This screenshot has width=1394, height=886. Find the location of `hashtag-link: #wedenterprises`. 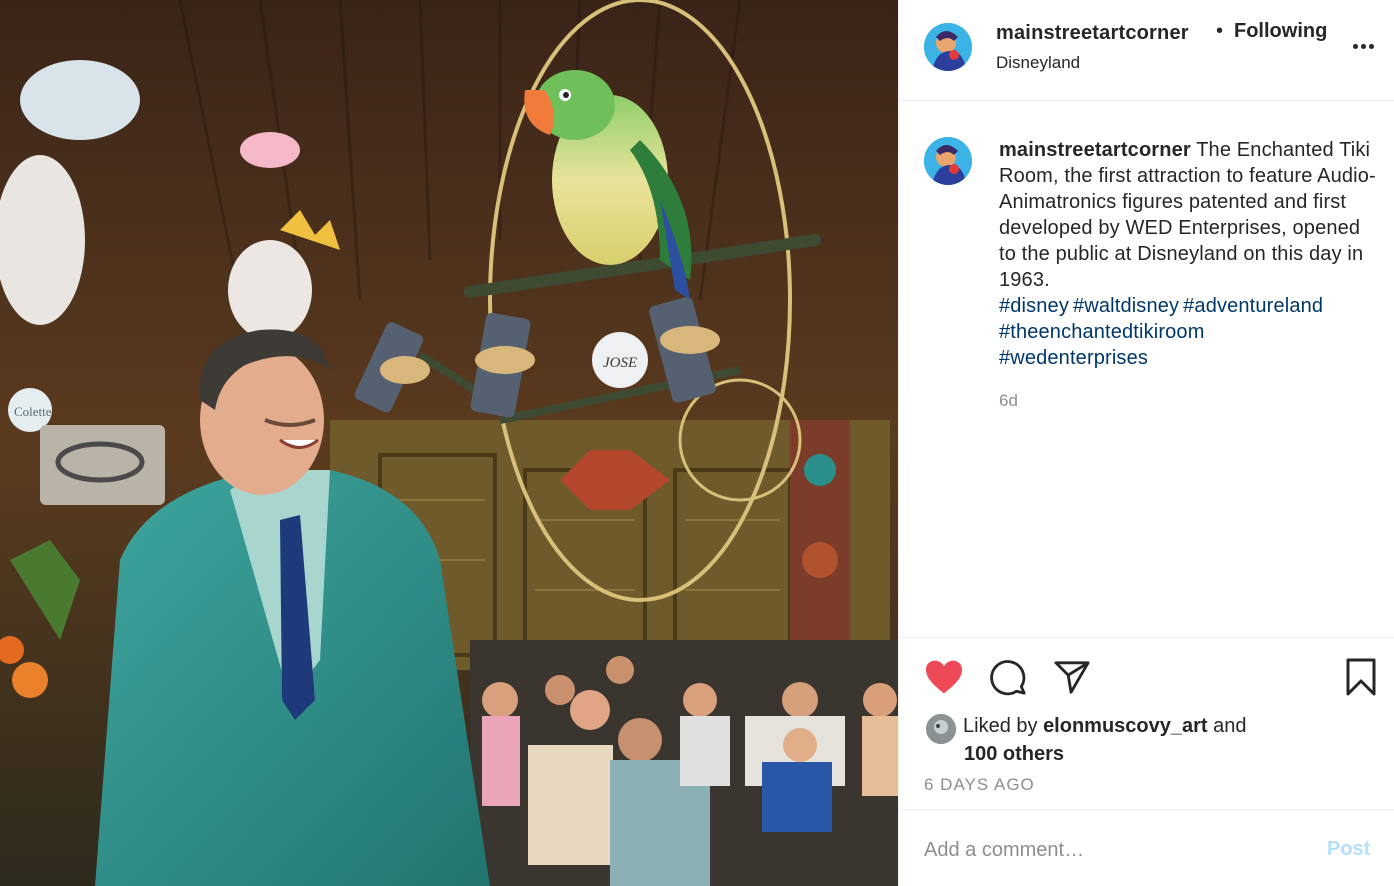

hashtag-link: #wedenterprises is located at coordinates (1073, 358).